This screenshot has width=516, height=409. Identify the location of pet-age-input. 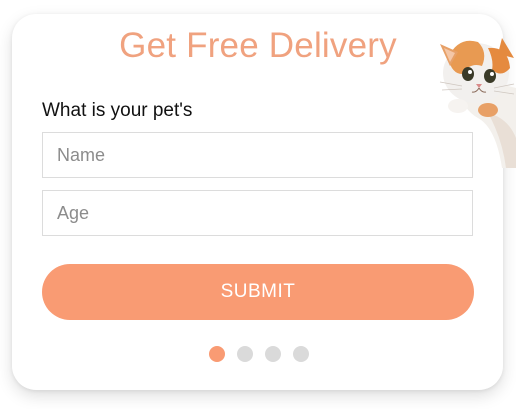
(257, 213).